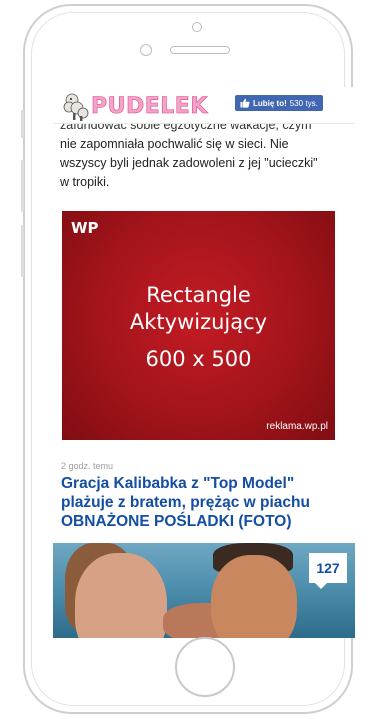 This screenshot has width=375, height=719. What do you see at coordinates (245, 103) in the screenshot?
I see `thumbs-up-icon` at bounding box center [245, 103].